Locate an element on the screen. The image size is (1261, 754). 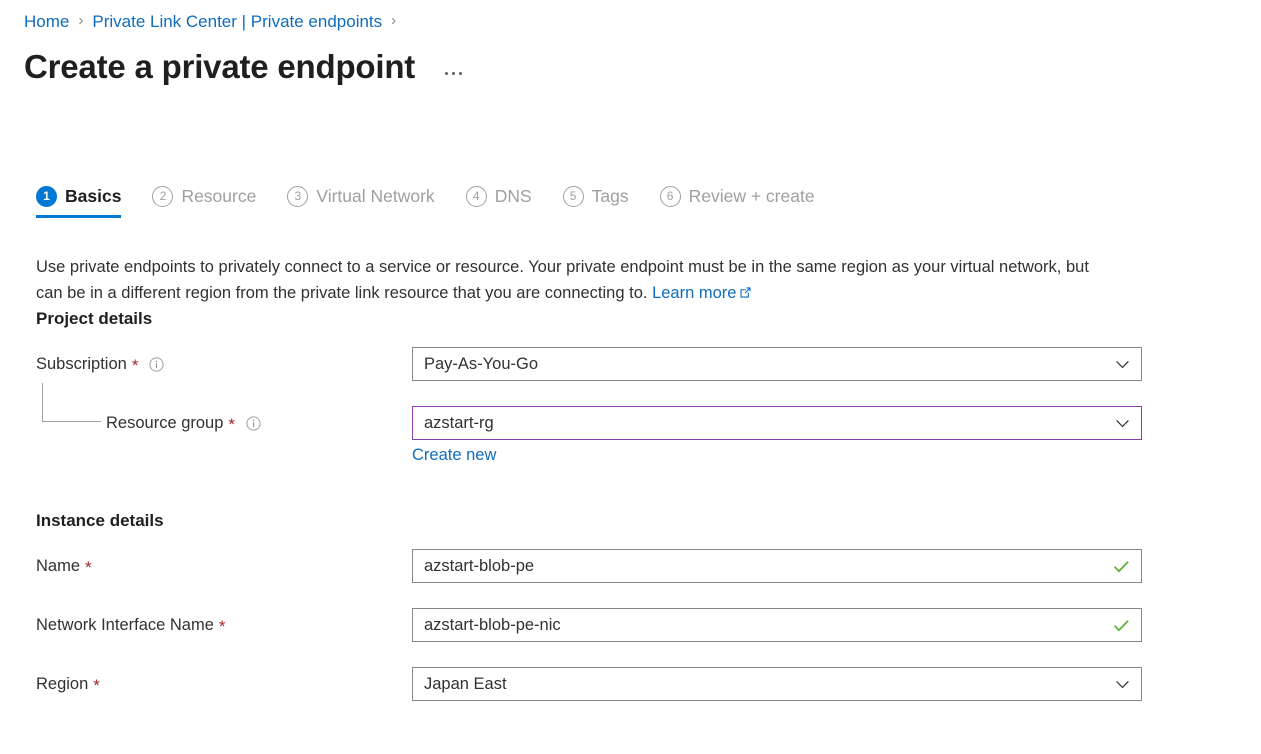
network-interface-name-label: Network Interface Name * is located at coordinates (131, 625).